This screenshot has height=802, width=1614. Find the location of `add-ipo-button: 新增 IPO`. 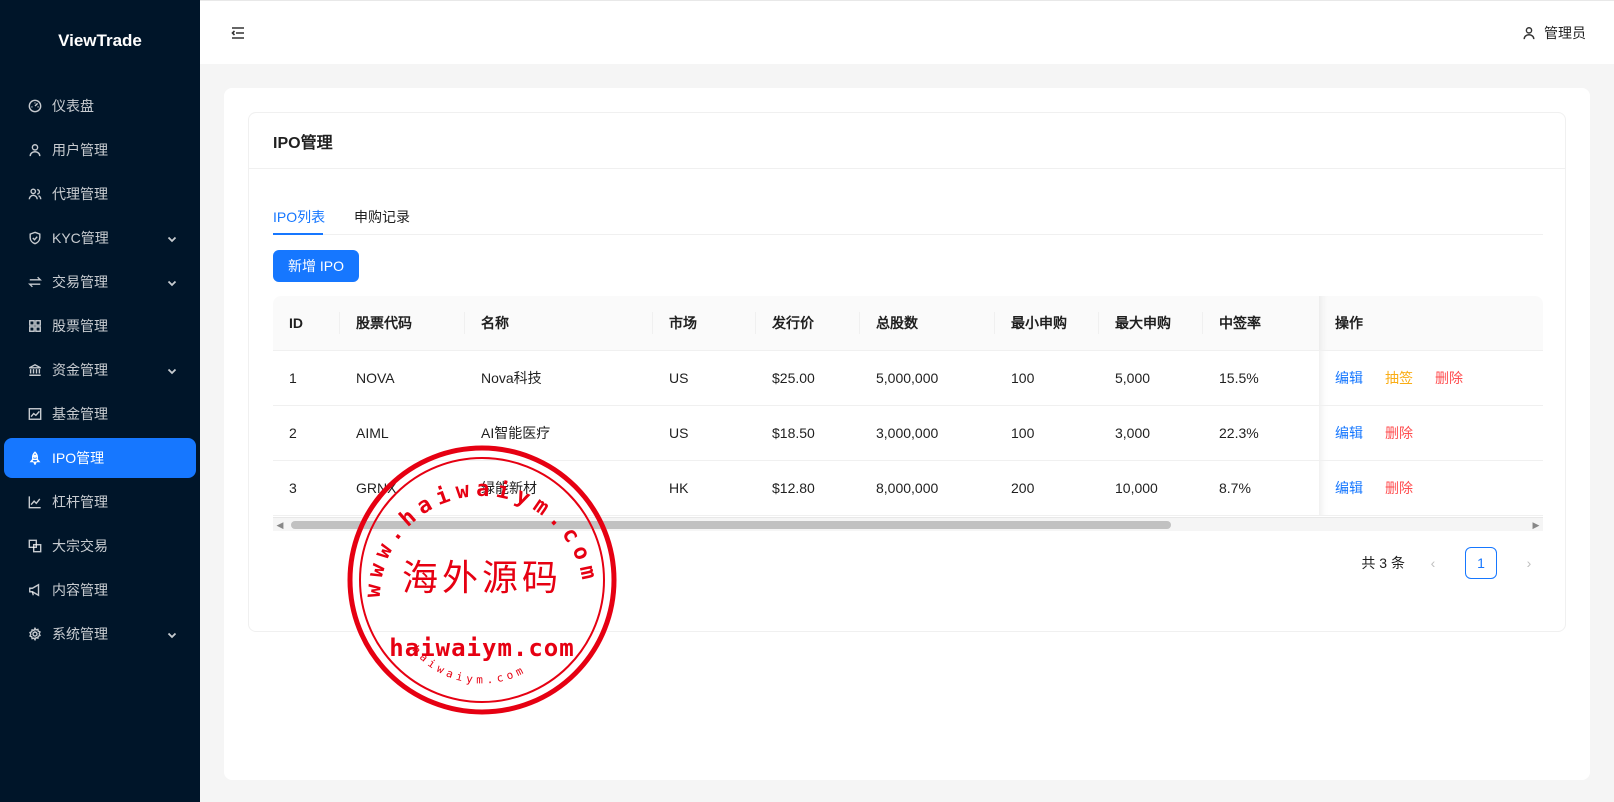

add-ipo-button: 新增 IPO is located at coordinates (316, 266).